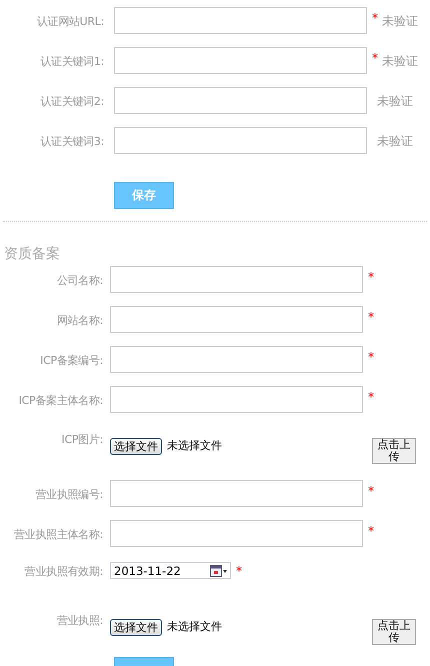  I want to click on field-label: 认证网站URL:, so click(70, 21).